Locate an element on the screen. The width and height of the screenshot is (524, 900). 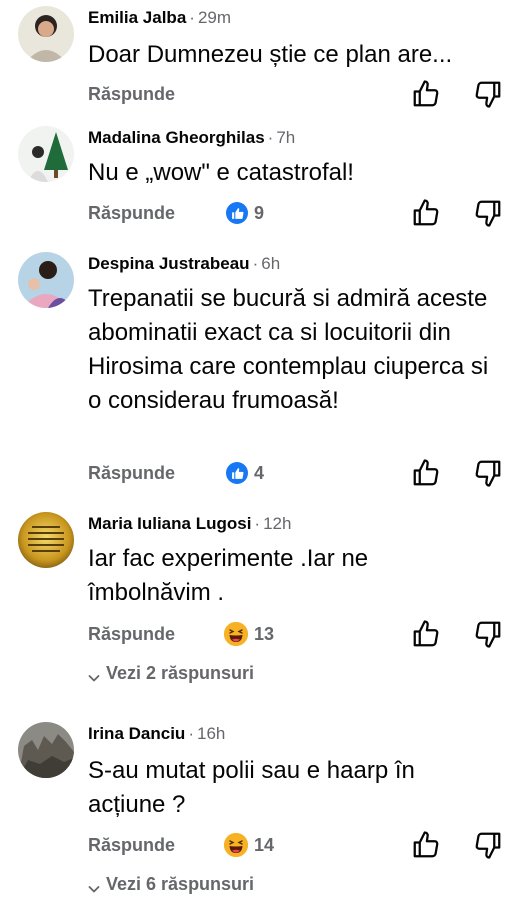
view-replies-label: Vezi 6 răspunsuri is located at coordinates (180, 884).